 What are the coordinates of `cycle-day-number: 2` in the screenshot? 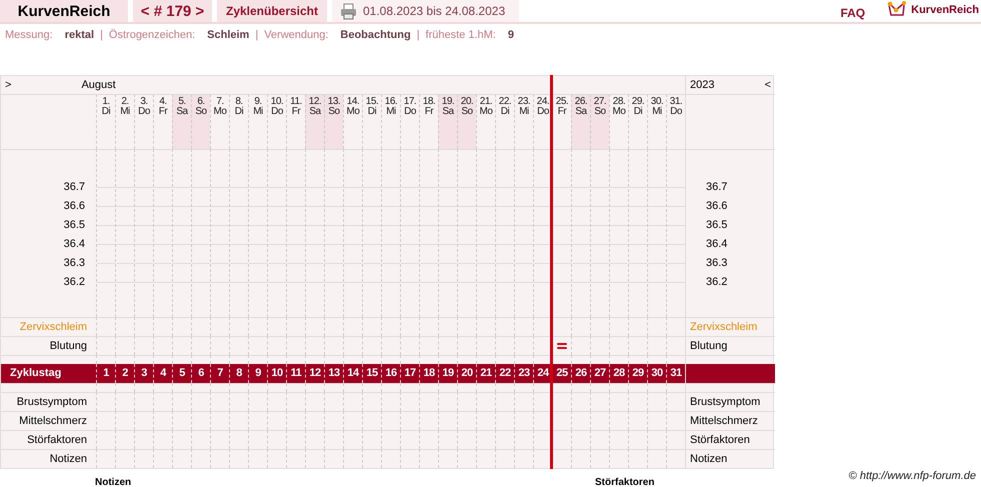 It's located at (124, 373).